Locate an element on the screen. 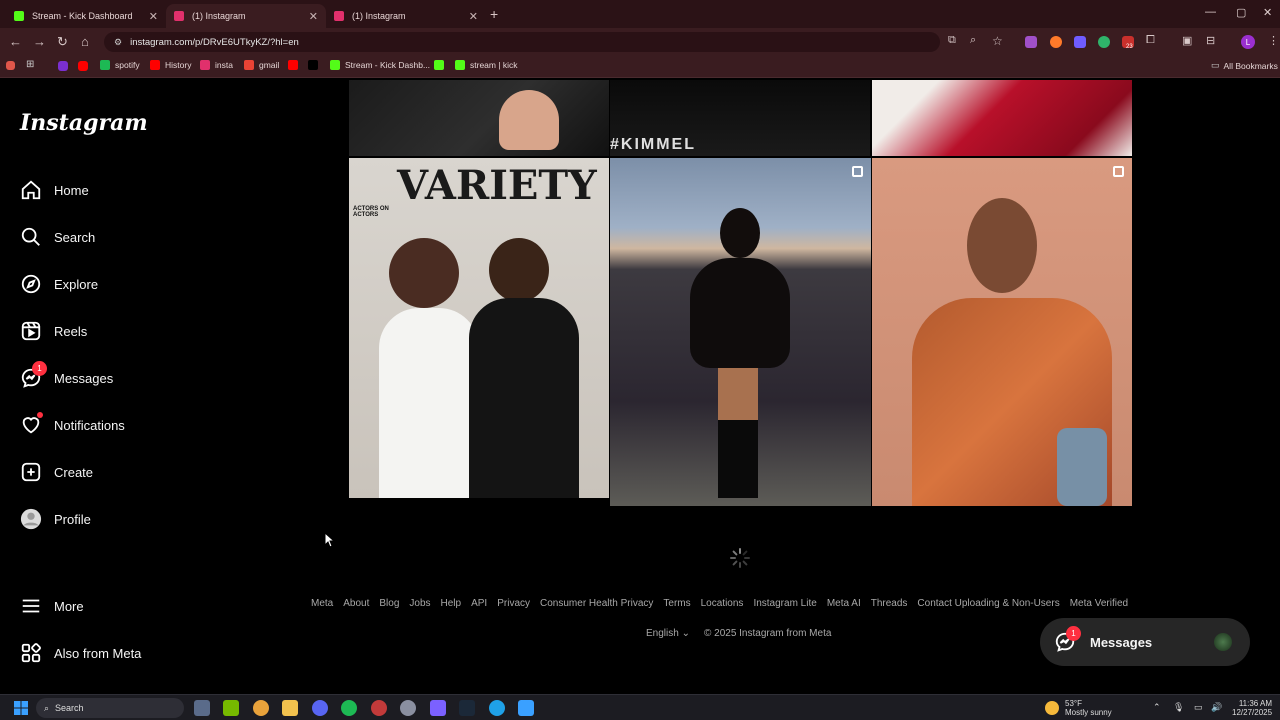  tab-instagram: (1) Instagram ✕ is located at coordinates (406, 16).